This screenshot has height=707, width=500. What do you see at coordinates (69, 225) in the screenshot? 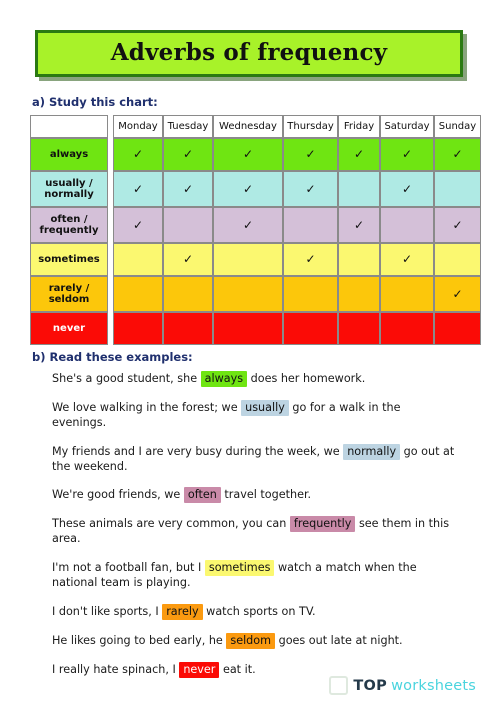
I see `chart-row-label: often / frequently` at bounding box center [69, 225].